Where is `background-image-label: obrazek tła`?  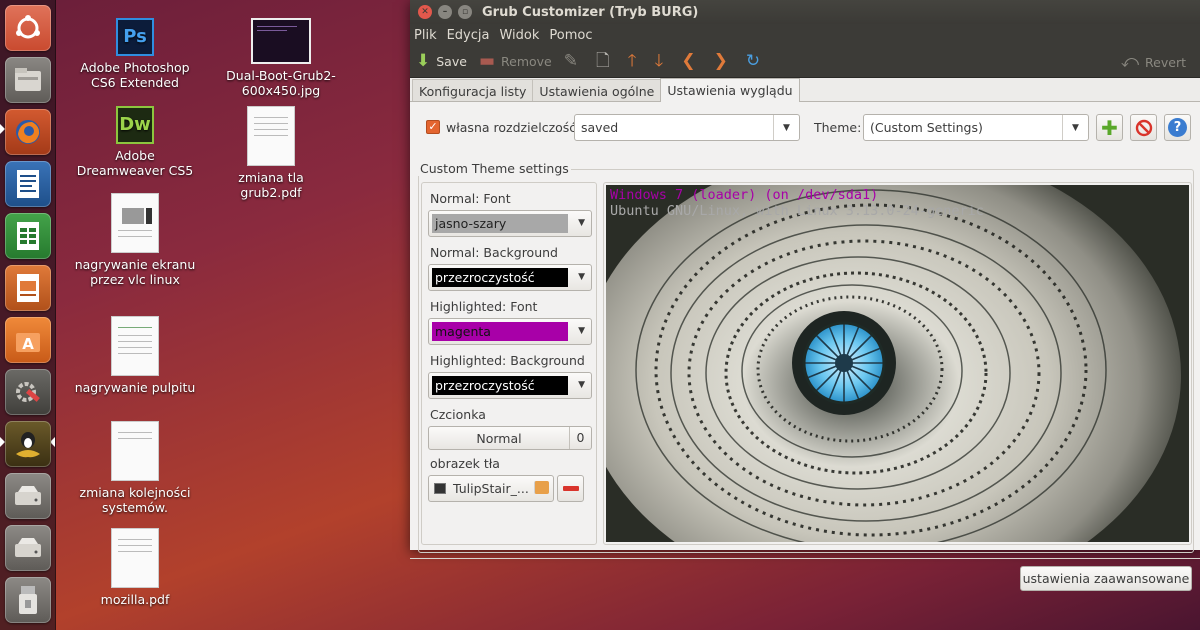
background-image-label: obrazek tła is located at coordinates (465, 463).